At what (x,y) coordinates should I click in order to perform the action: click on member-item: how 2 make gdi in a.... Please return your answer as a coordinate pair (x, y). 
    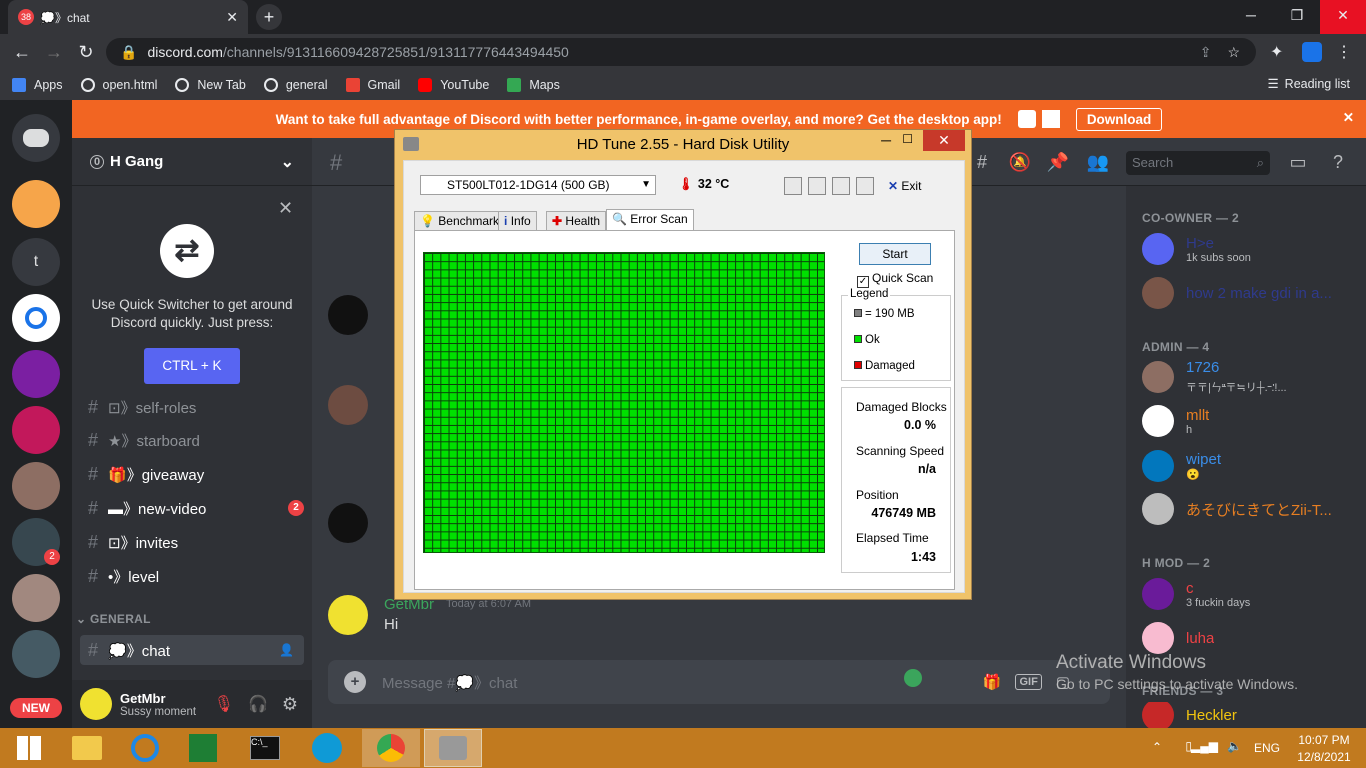
    Looking at the image, I should click on (1252, 293).